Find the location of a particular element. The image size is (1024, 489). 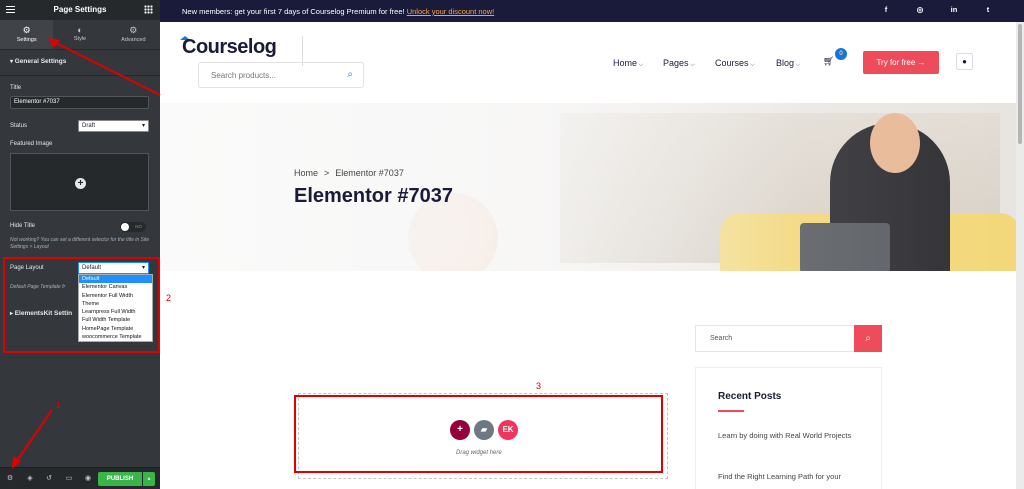

arrow-to-settings-tab is located at coordinates (105, 67).